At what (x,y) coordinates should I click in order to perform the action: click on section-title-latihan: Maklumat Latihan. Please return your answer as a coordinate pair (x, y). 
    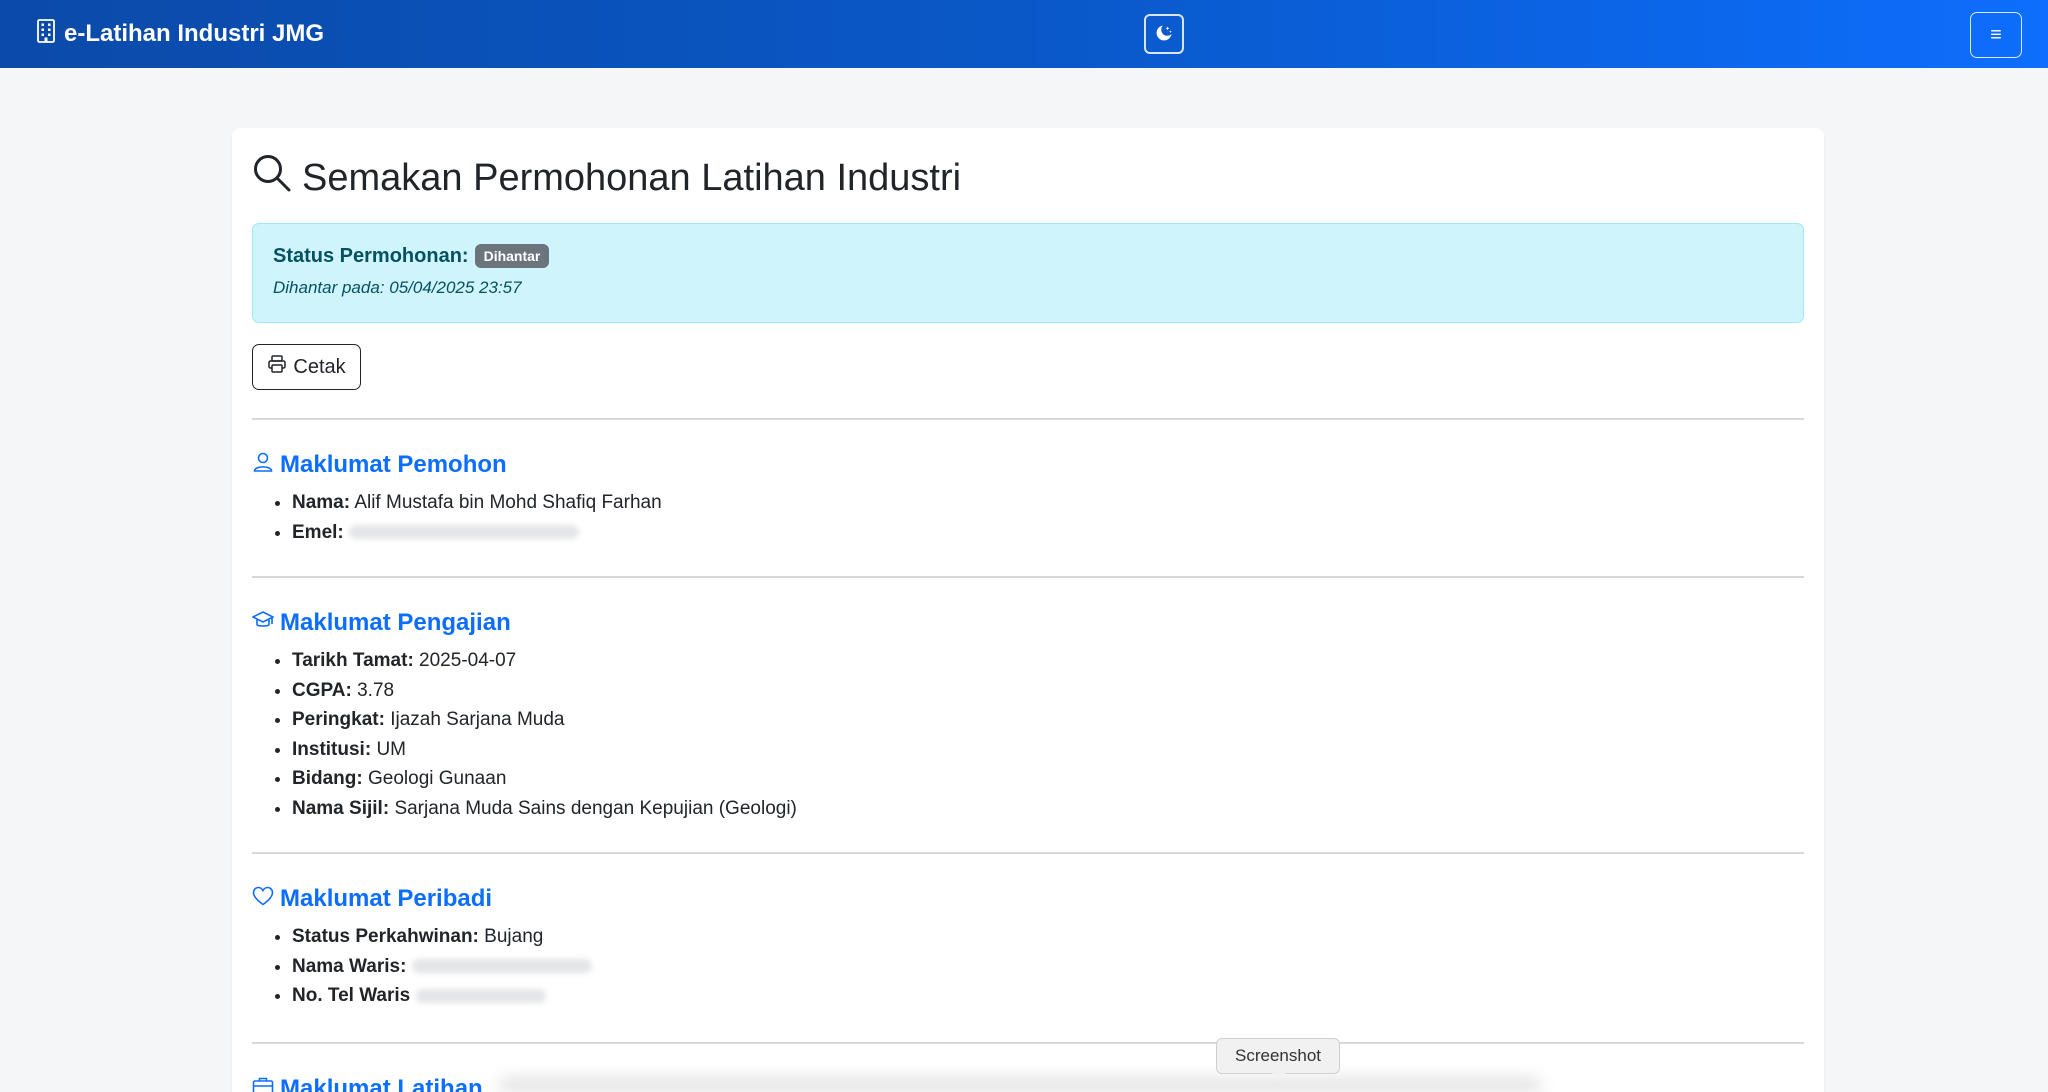
    Looking at the image, I should click on (367, 1082).